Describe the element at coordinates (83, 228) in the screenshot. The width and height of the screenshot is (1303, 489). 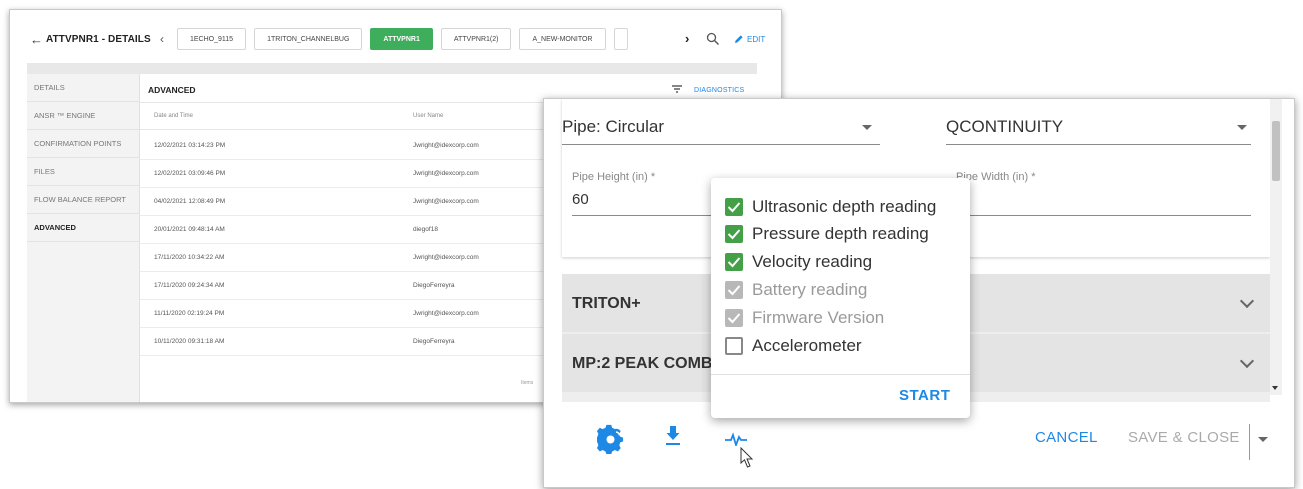
I see `sidebar-item-advanced: ADVANCED` at that location.